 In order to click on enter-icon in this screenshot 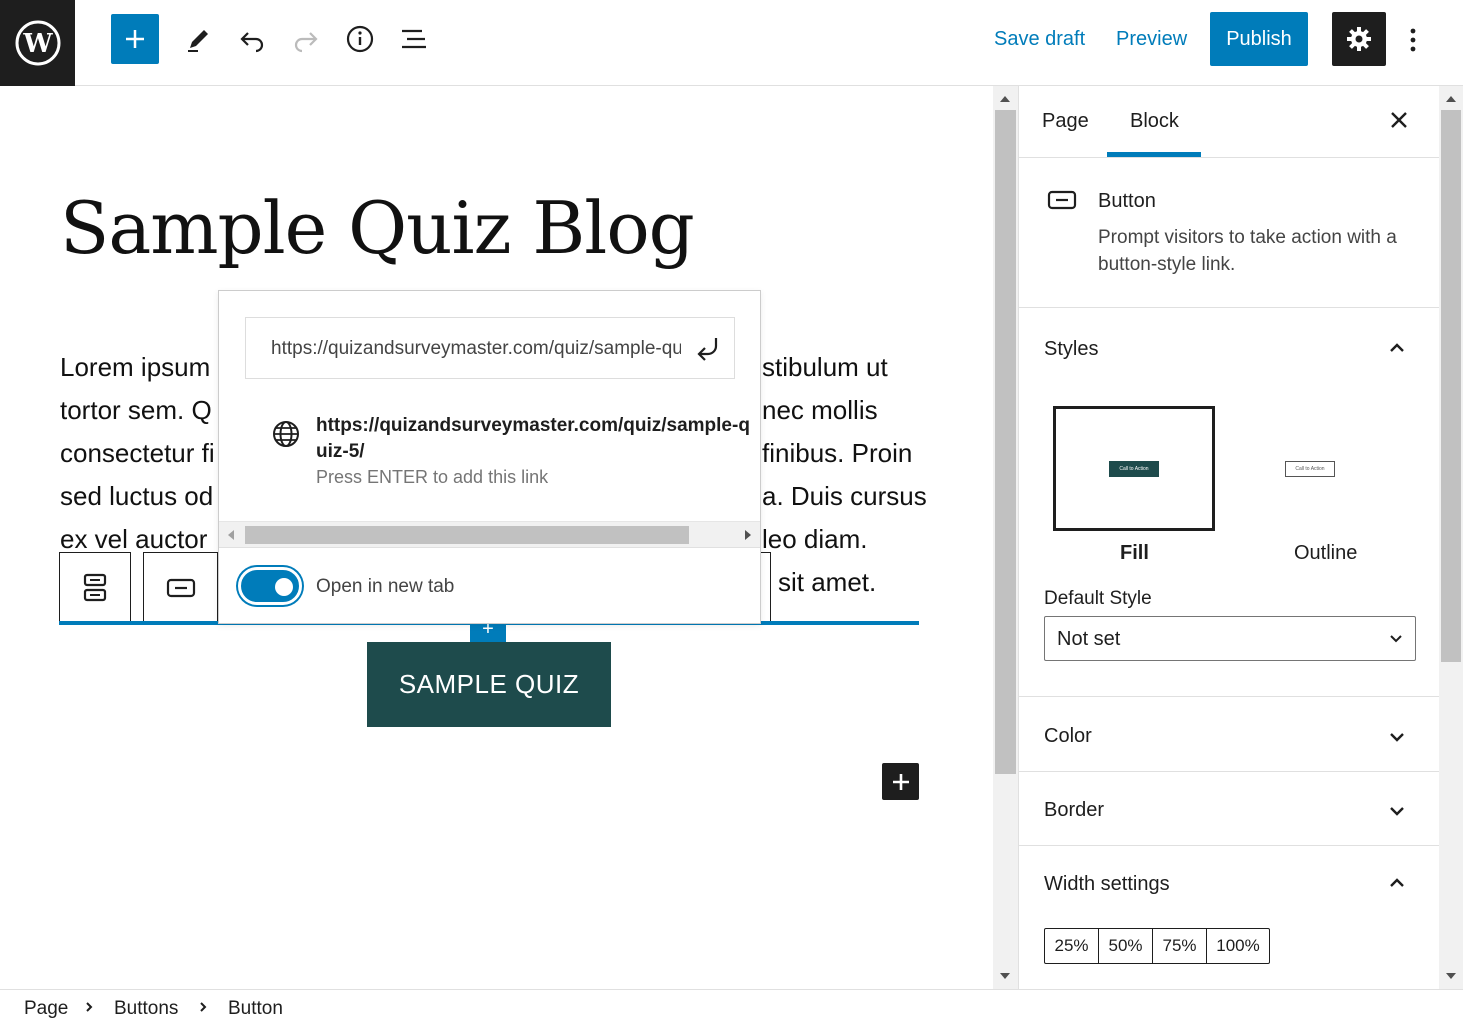, I will do `click(708, 350)`.